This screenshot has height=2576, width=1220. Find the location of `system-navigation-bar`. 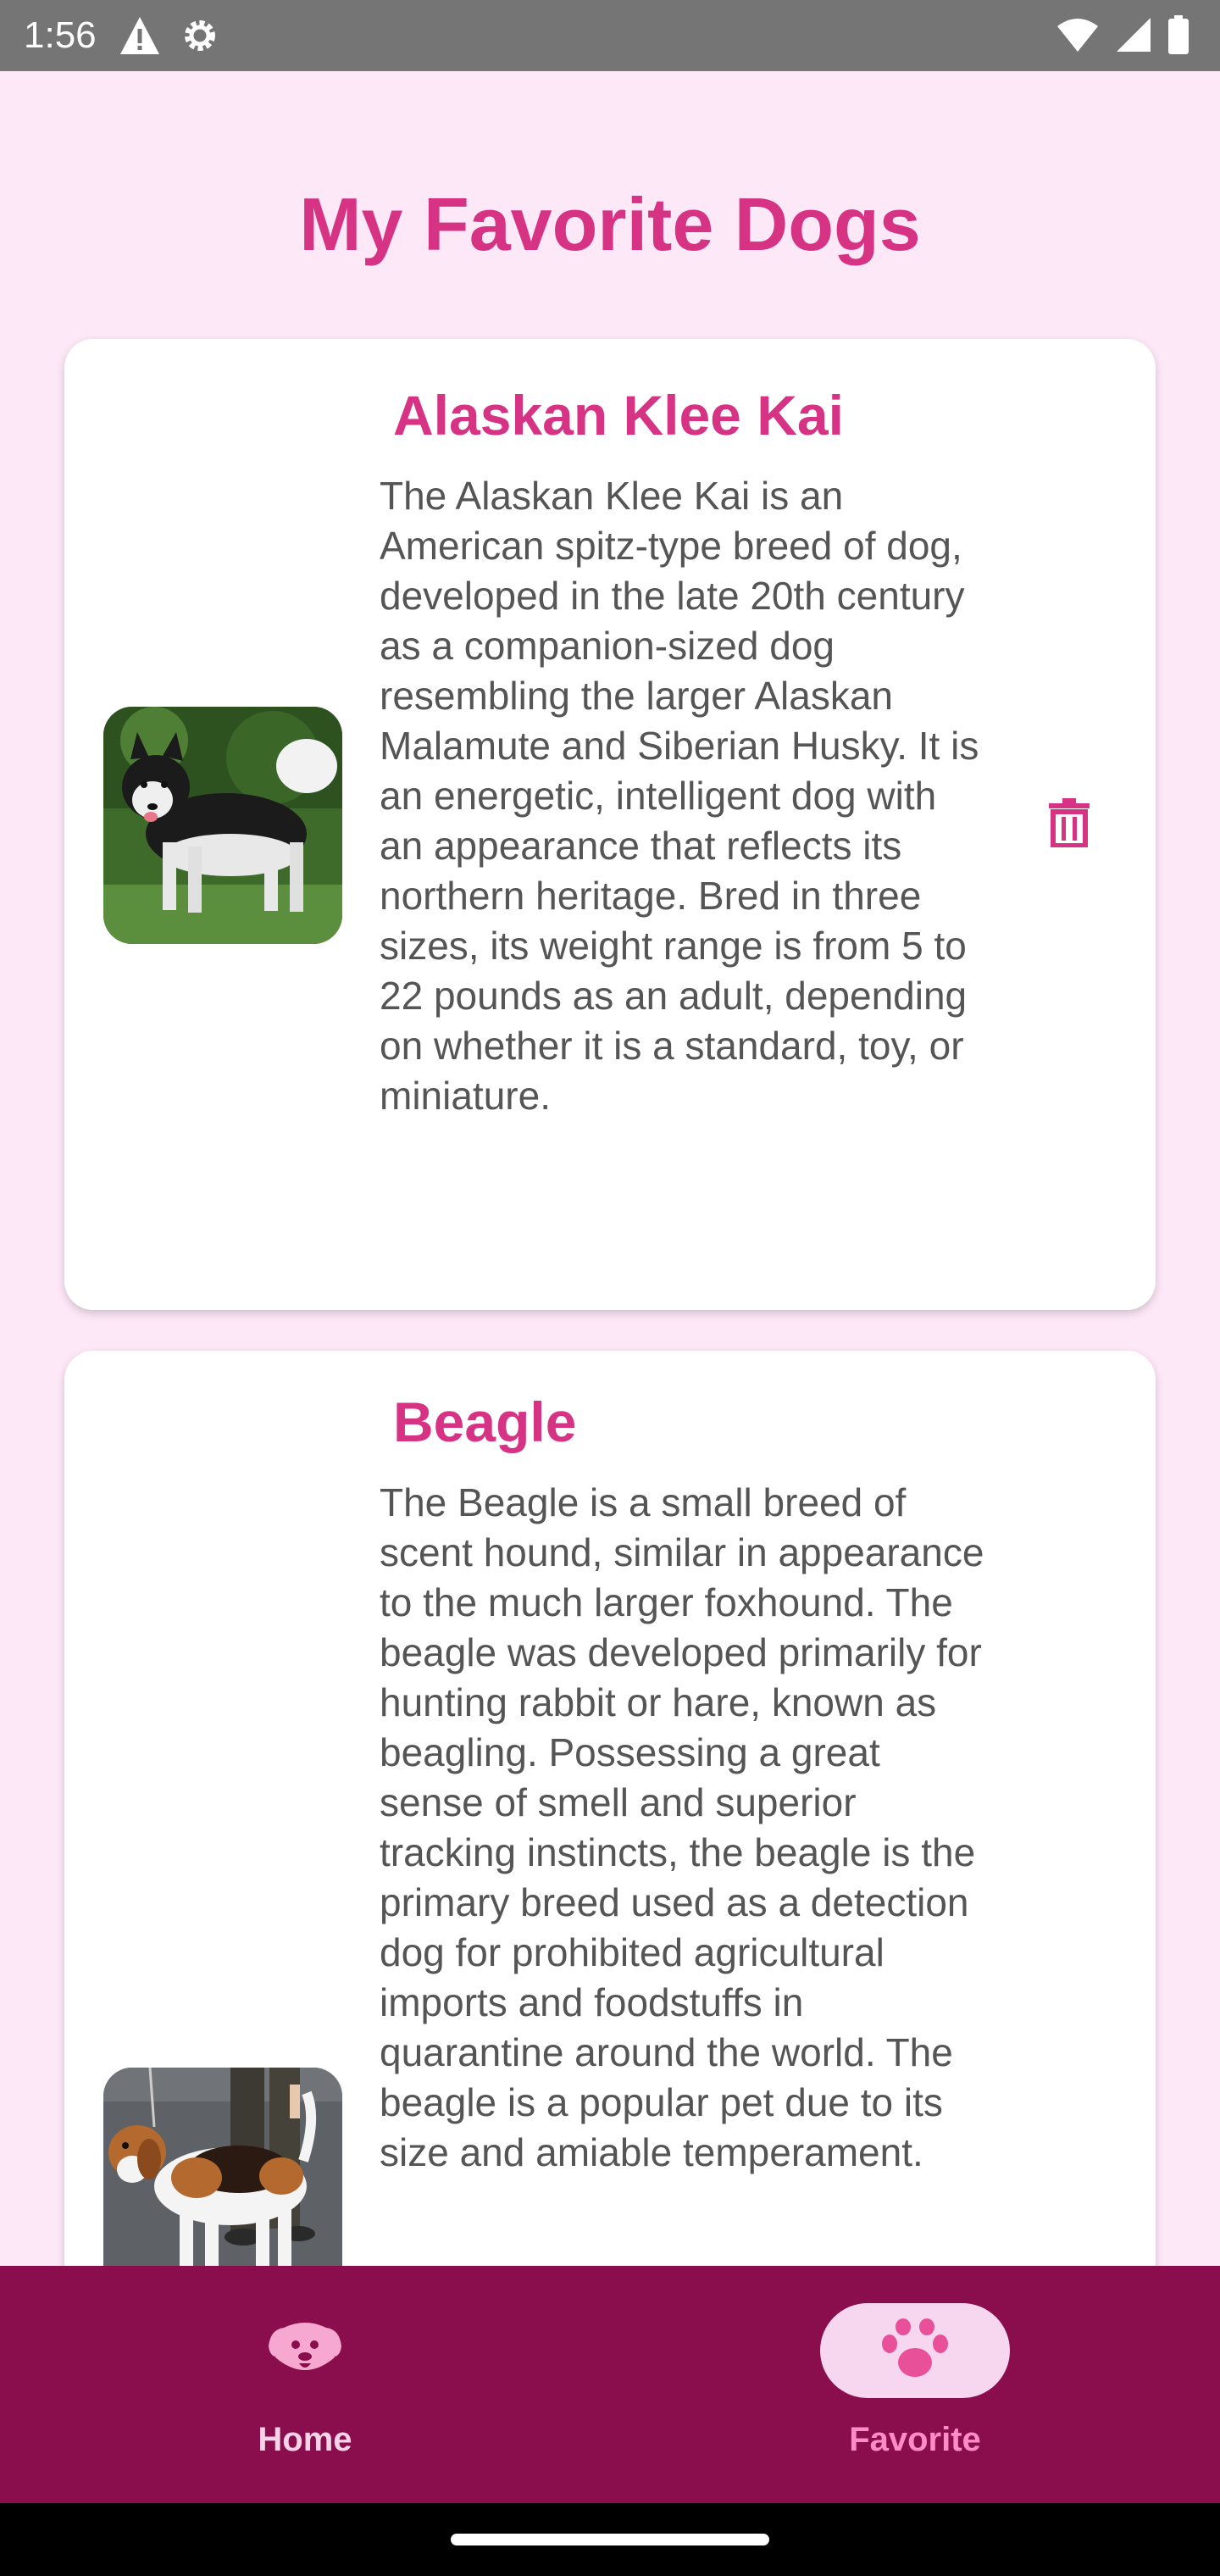

system-navigation-bar is located at coordinates (610, 2539).